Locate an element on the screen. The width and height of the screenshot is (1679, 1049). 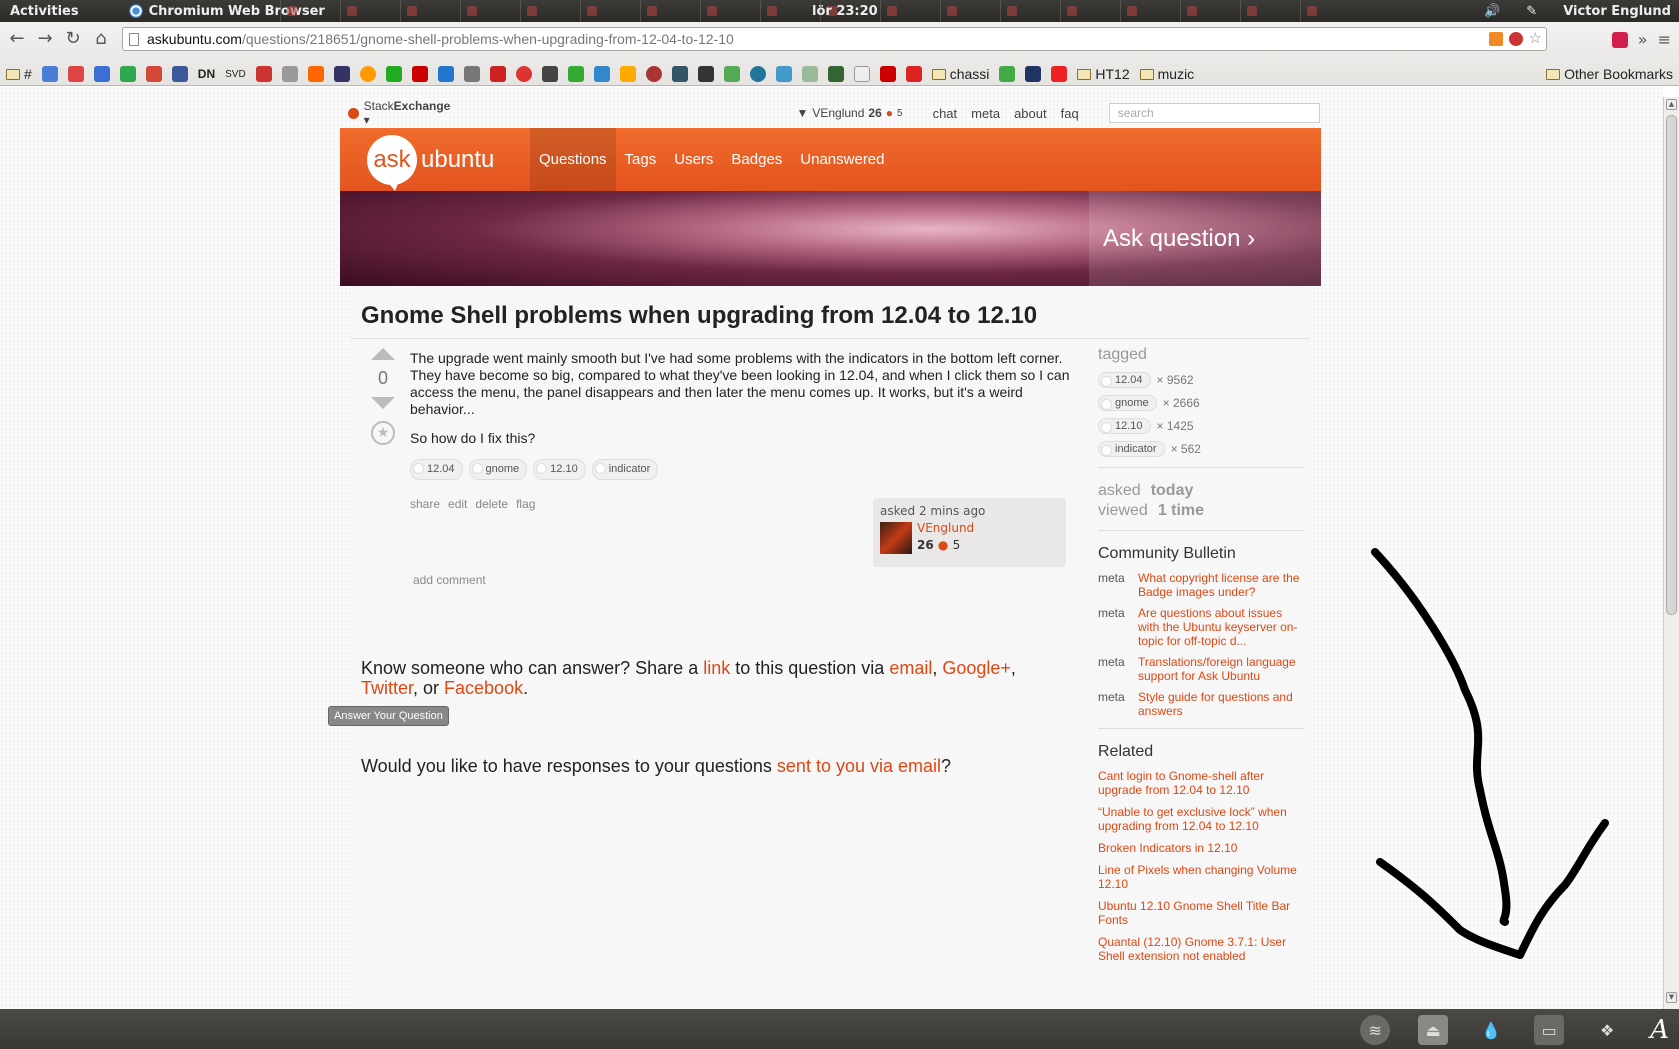
nav-badges: Badges is located at coordinates (756, 159).